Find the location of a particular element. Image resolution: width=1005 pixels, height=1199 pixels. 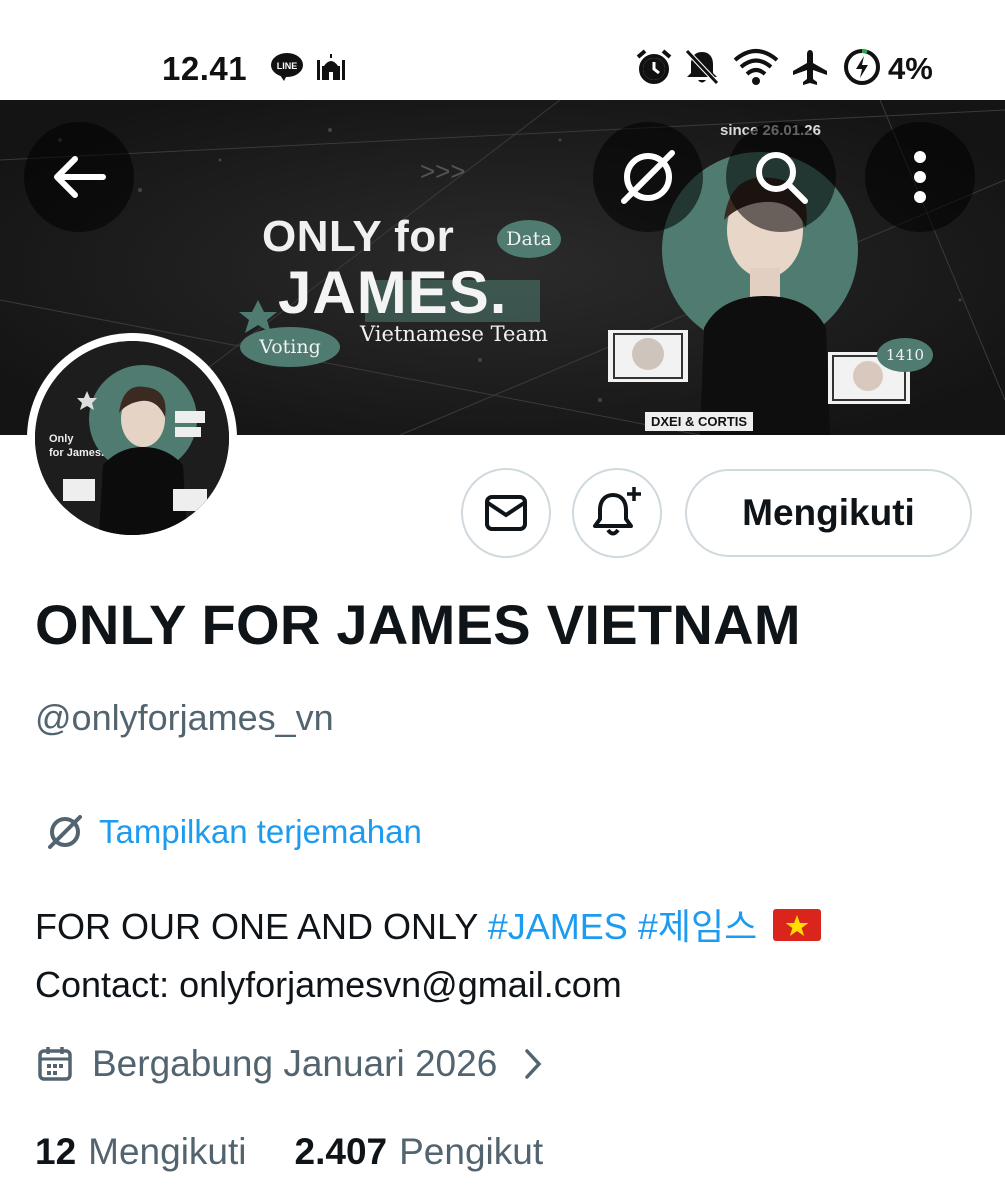

follow-stats: 12 Mengikuti 2.407 Pengikut is located at coordinates (289, 1152).